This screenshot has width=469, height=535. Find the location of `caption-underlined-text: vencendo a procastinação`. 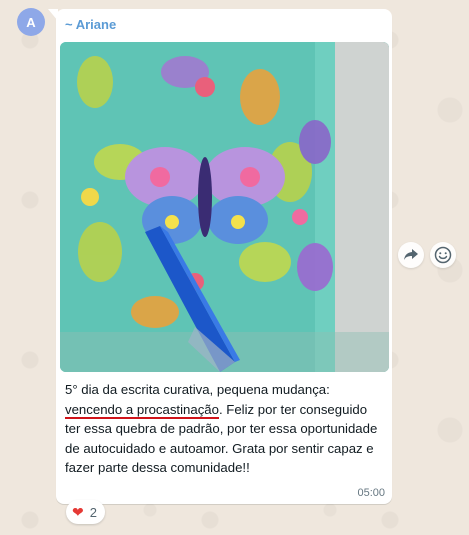

caption-underlined-text: vencendo a procastinação is located at coordinates (142, 410).